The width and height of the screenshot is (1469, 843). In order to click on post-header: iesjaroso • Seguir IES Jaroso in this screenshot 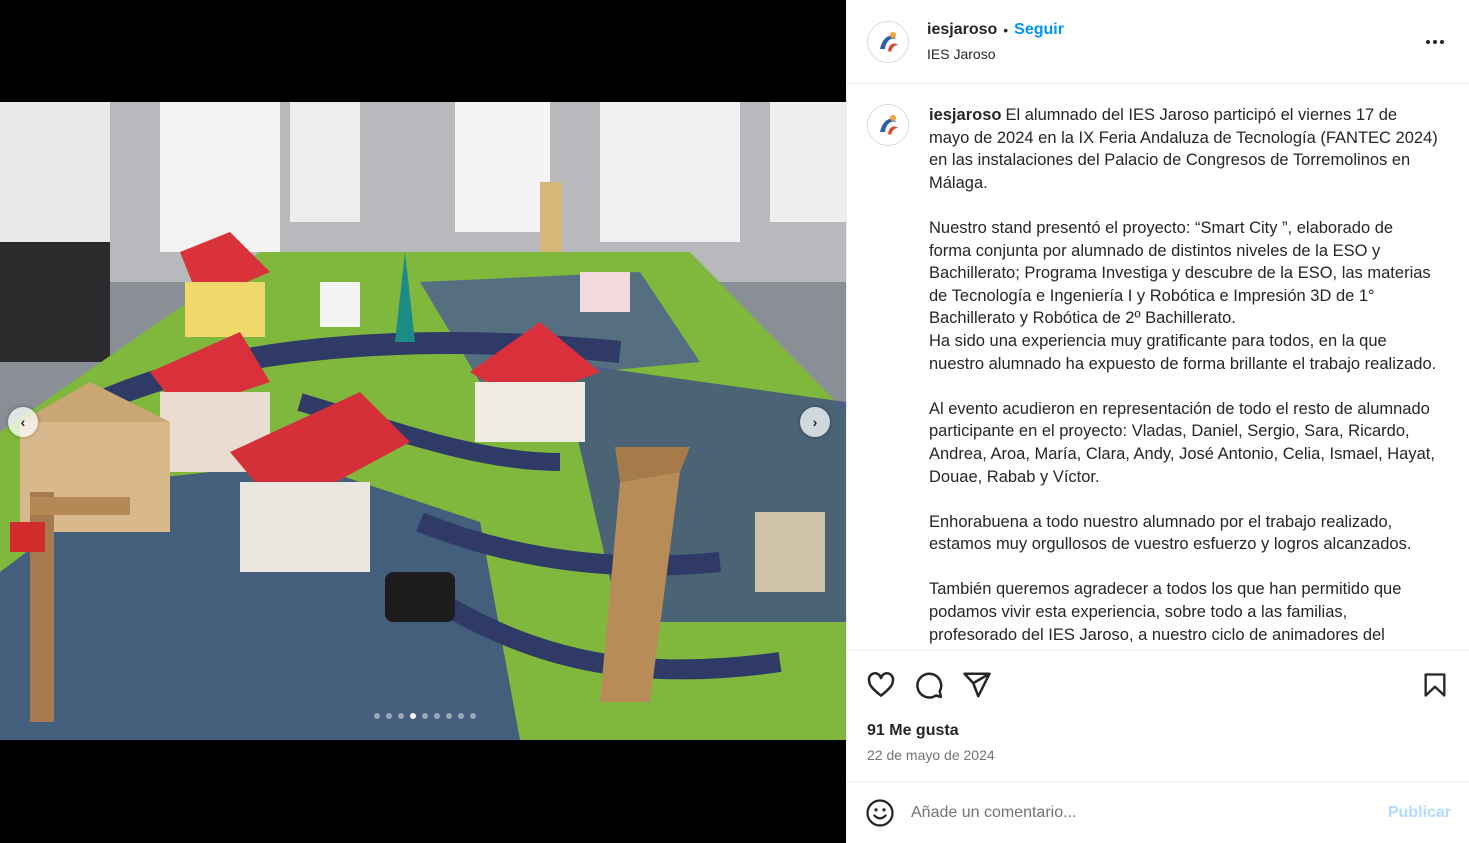, I will do `click(1158, 42)`.